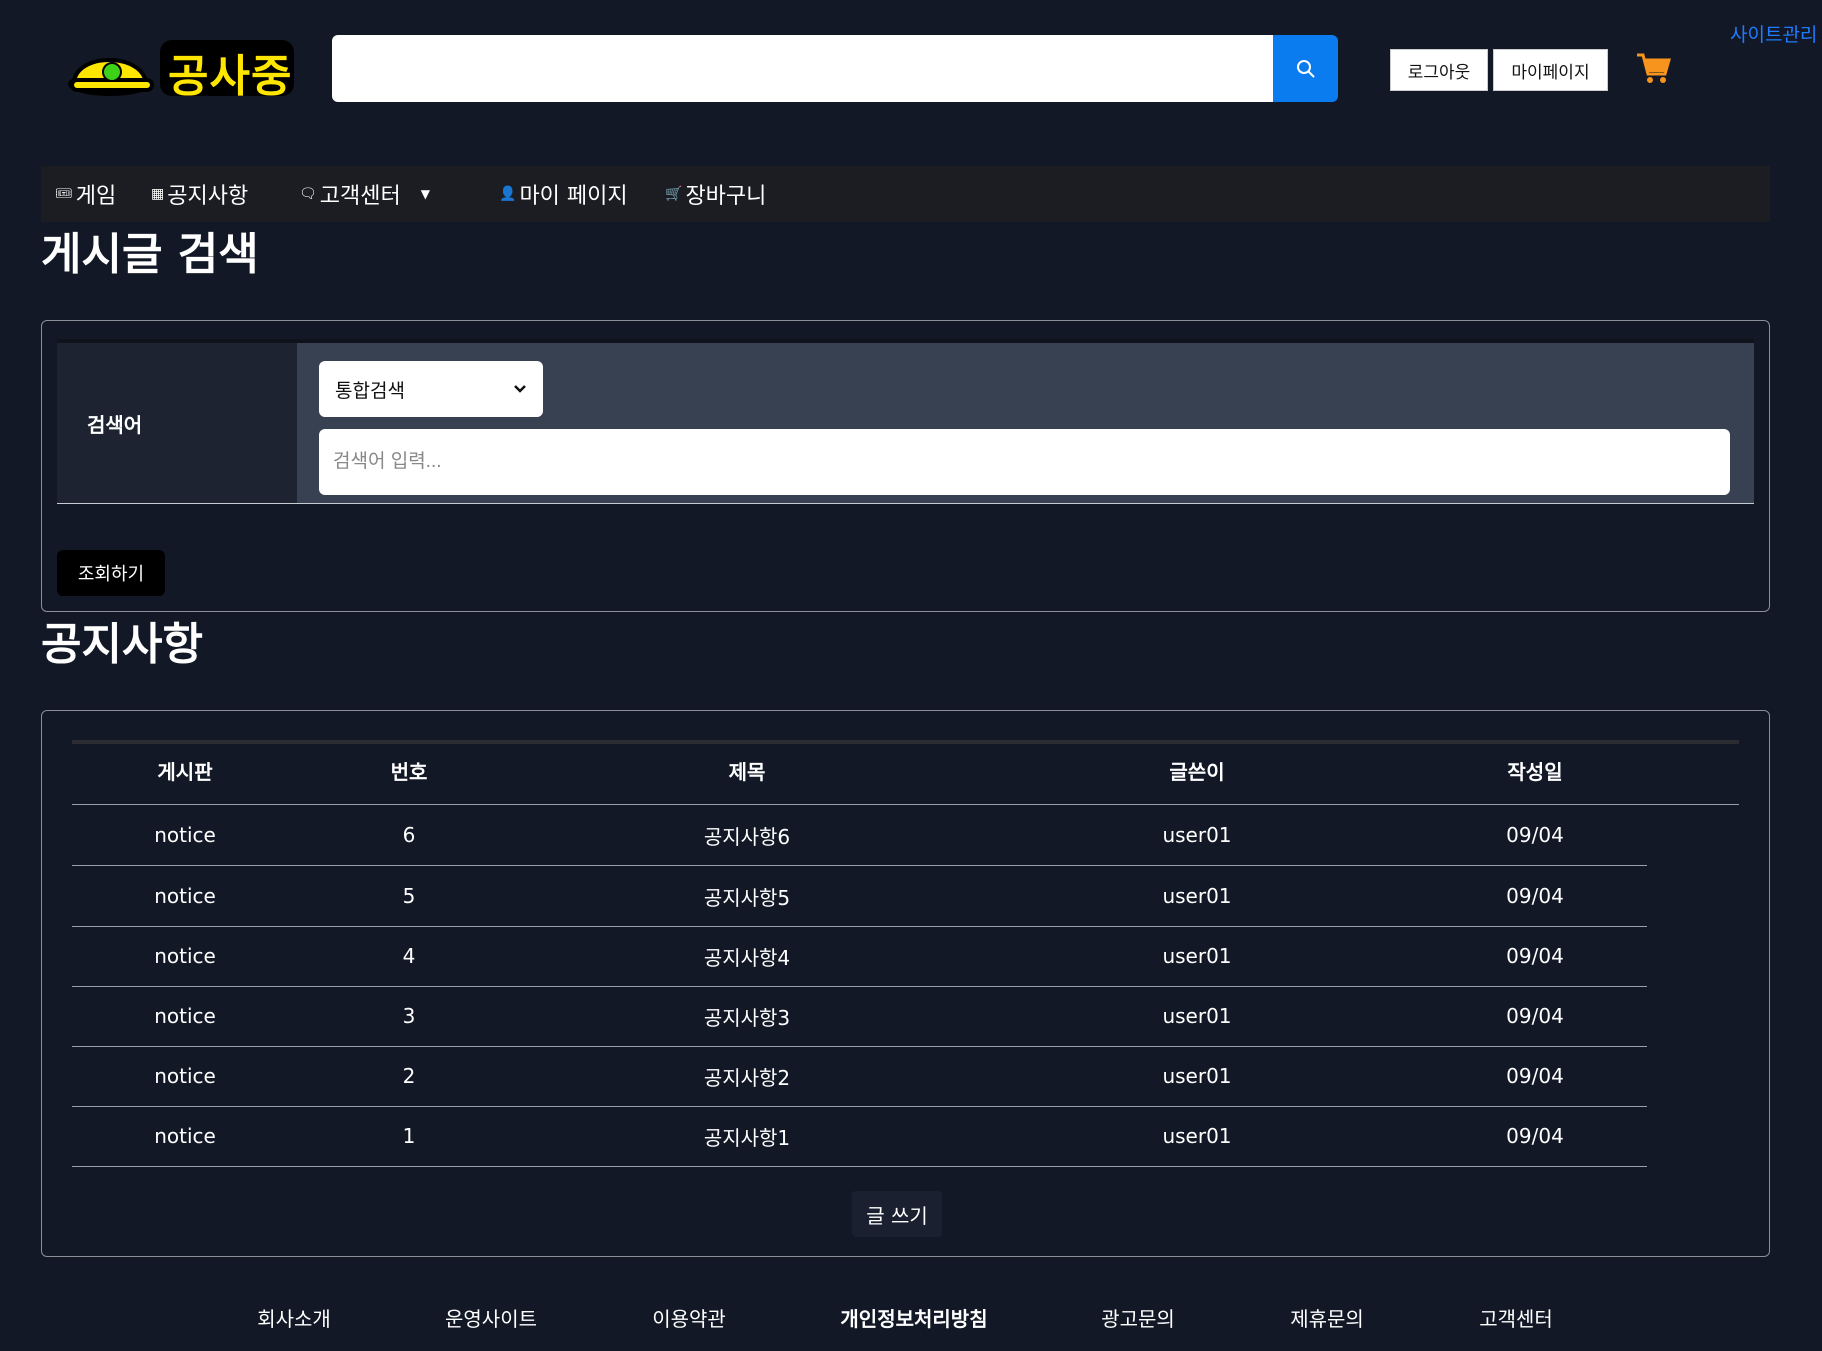 The height and width of the screenshot is (1351, 1822). I want to click on table-top-rule, so click(905, 742).